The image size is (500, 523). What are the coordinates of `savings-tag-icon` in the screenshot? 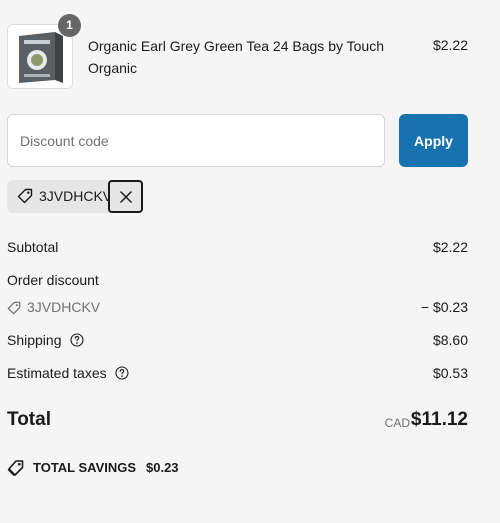 It's located at (15, 468).